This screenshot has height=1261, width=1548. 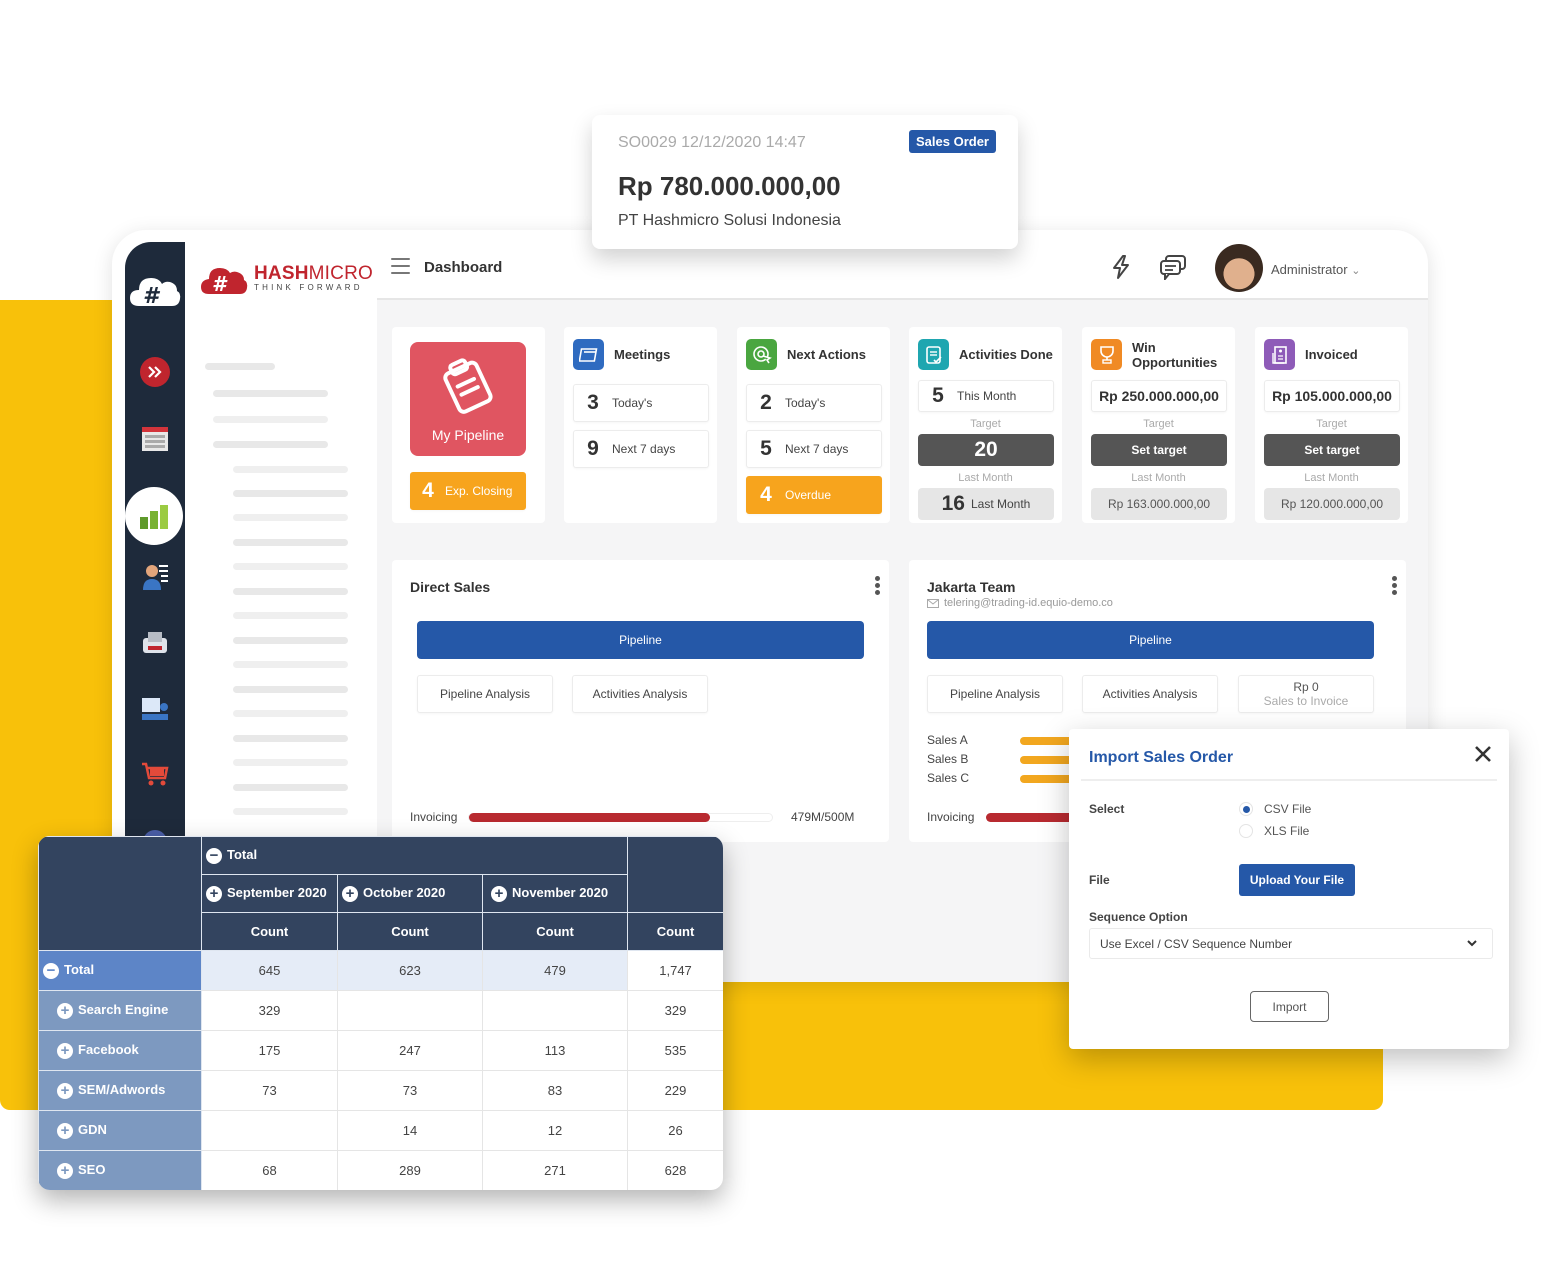 What do you see at coordinates (108, 1050) in the screenshot?
I see `pivot-row-label: Facebook` at bounding box center [108, 1050].